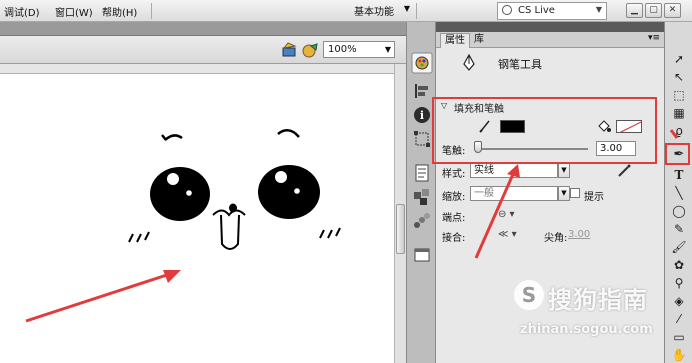  I want to click on edit-scene-icon, so click(290, 50).